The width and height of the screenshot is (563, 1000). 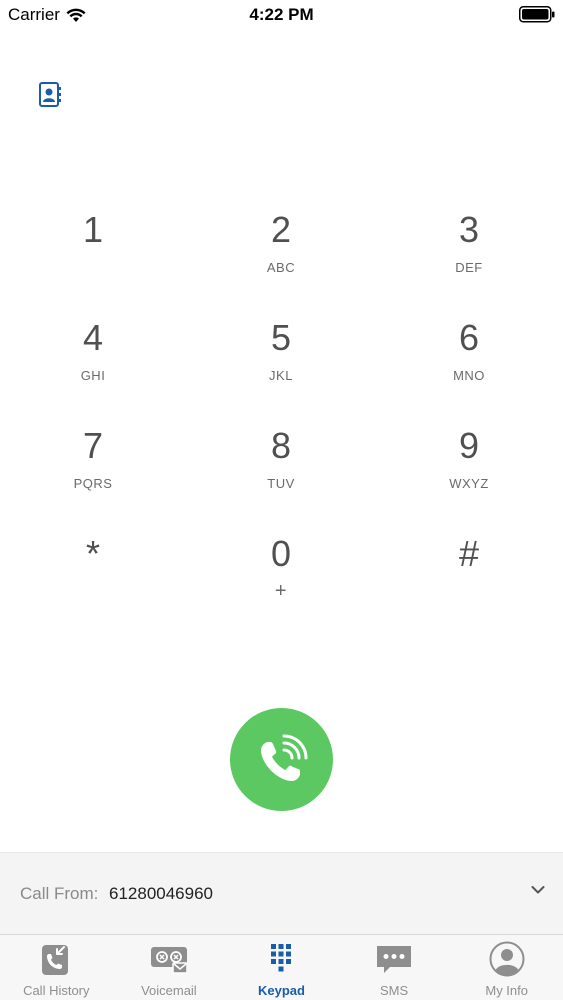 I want to click on key-letters: DEF, so click(x=469, y=267).